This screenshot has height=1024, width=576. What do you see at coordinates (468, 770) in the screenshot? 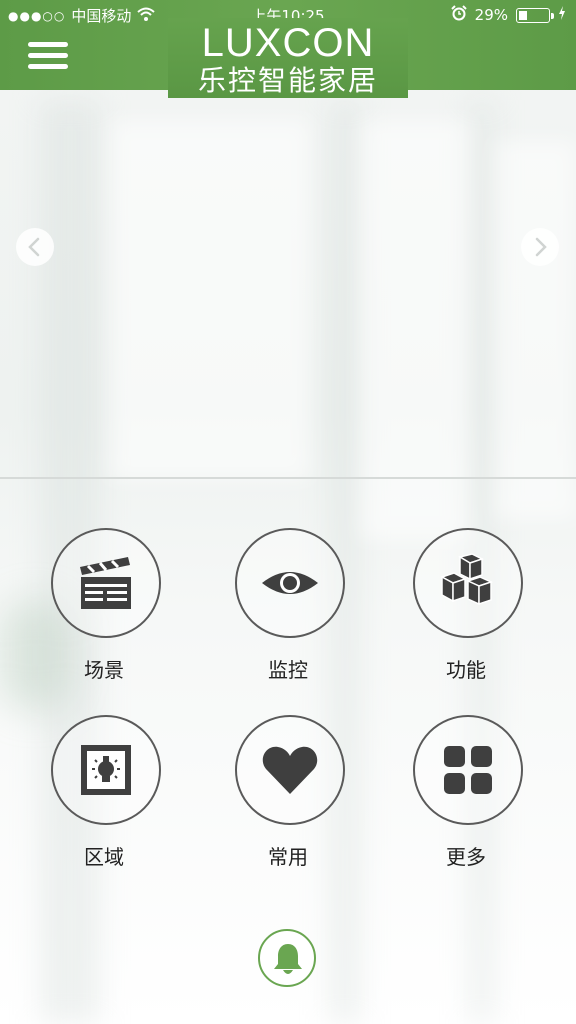
I see `grid-icon` at bounding box center [468, 770].